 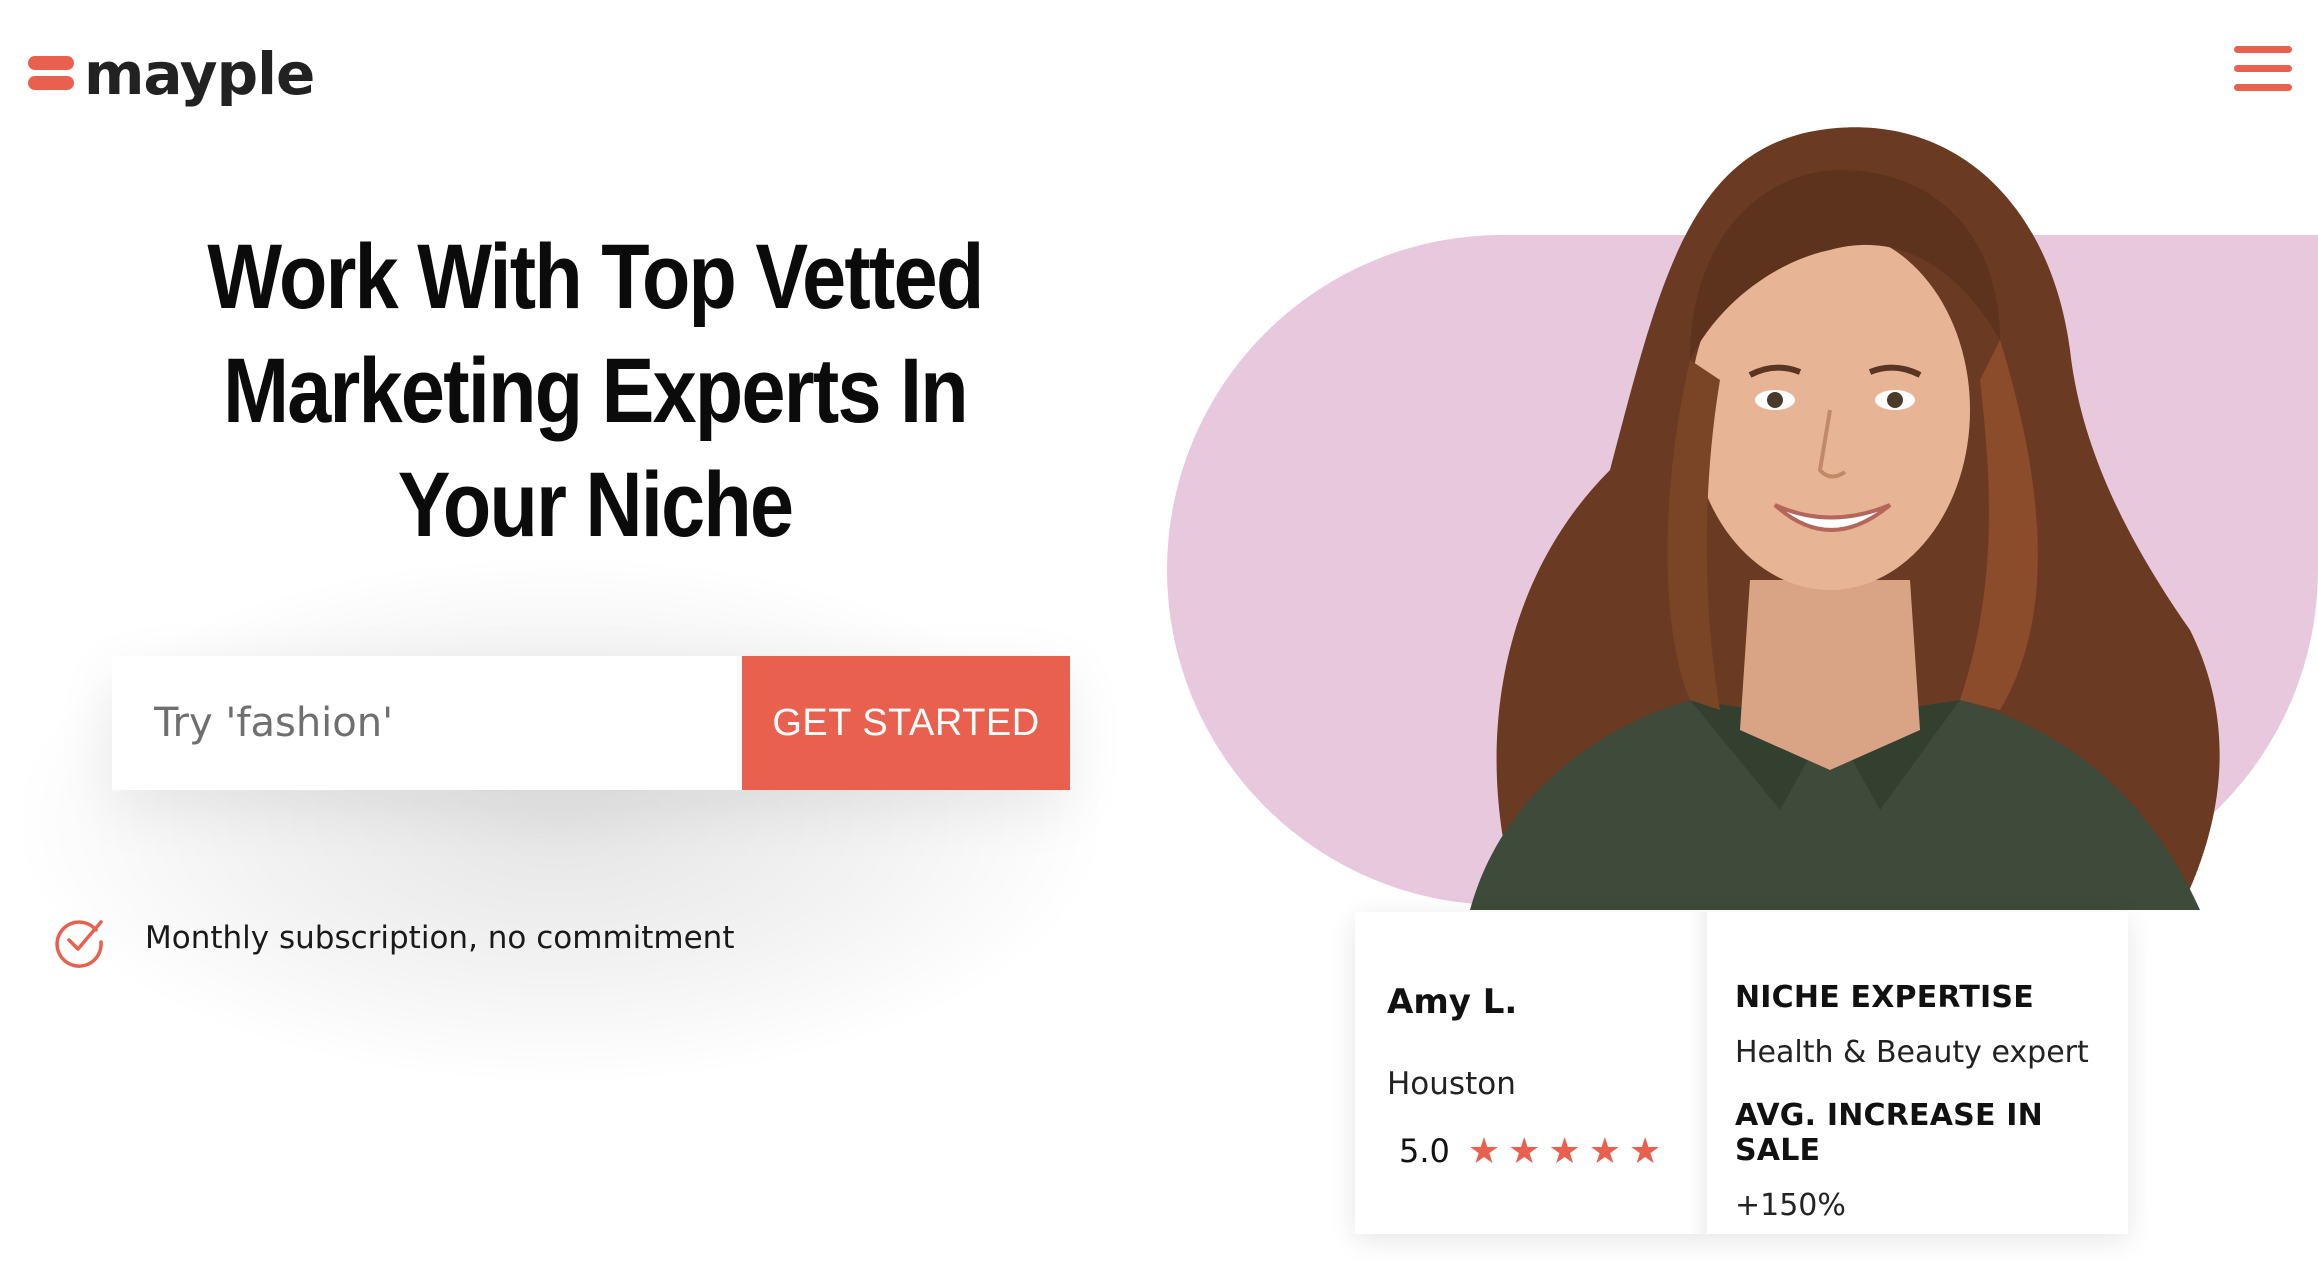 I want to click on hamburger-icon, so click(x=2263, y=69).